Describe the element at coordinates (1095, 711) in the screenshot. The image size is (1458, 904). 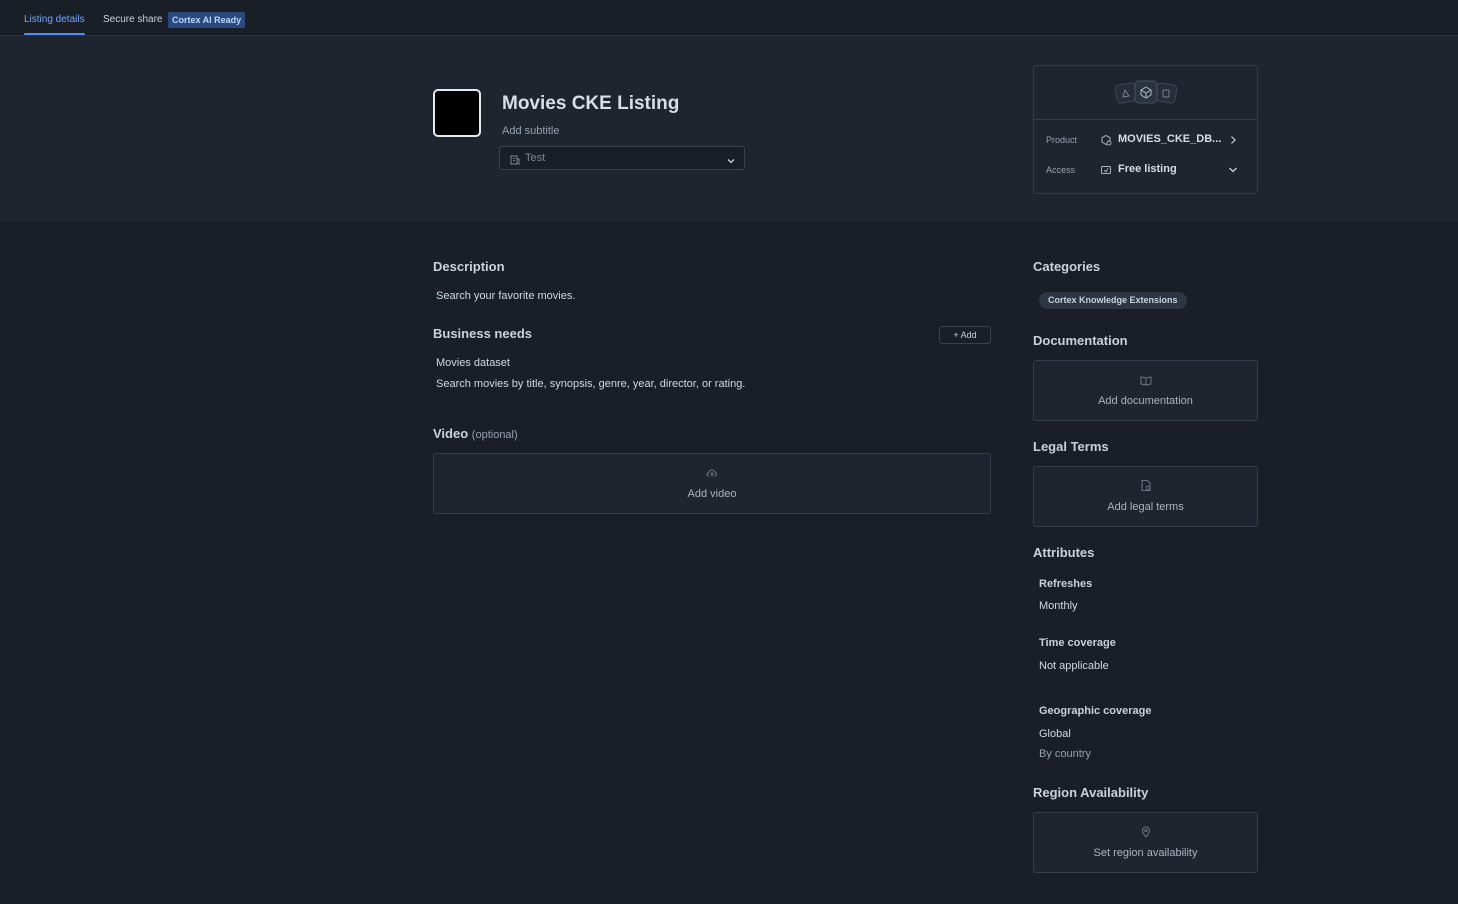
I see `geo-coverage-label: Geographic coverage` at that location.